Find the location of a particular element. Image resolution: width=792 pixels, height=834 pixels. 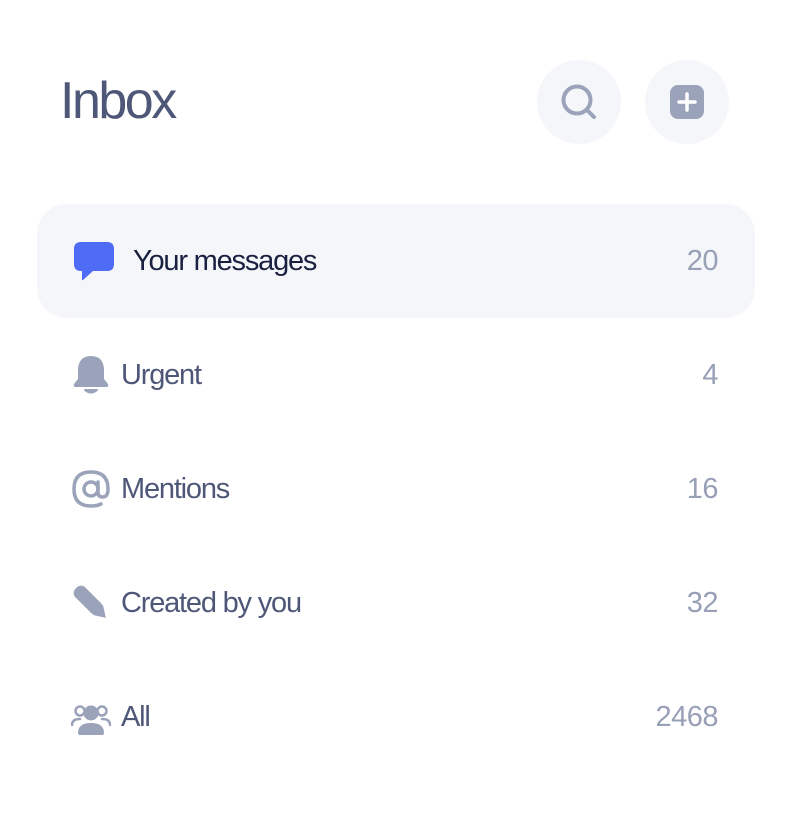

search-icon is located at coordinates (578, 101).